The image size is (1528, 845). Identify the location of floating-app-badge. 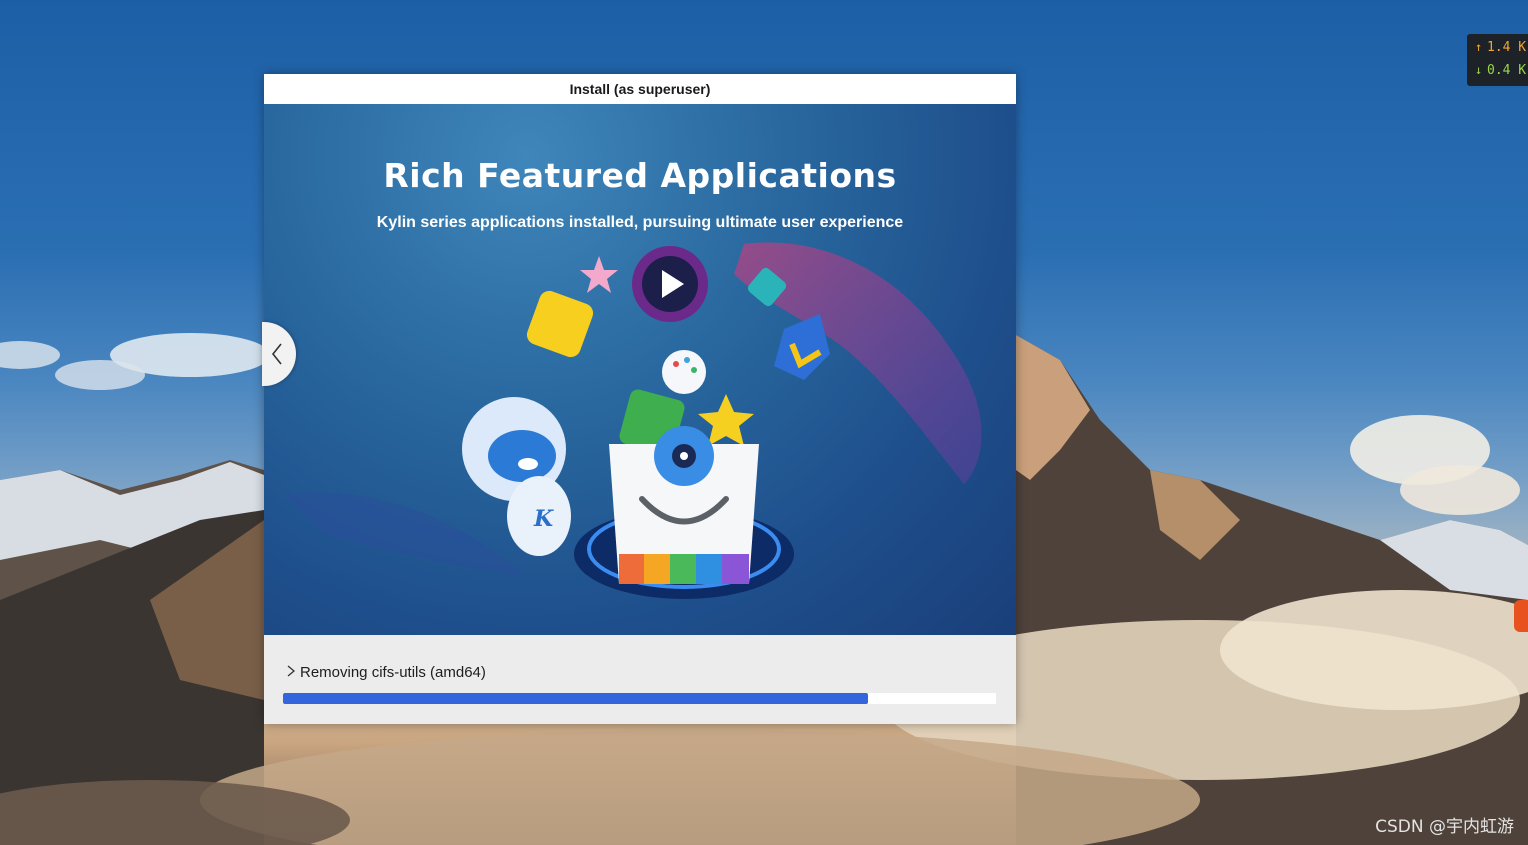
(1521, 616).